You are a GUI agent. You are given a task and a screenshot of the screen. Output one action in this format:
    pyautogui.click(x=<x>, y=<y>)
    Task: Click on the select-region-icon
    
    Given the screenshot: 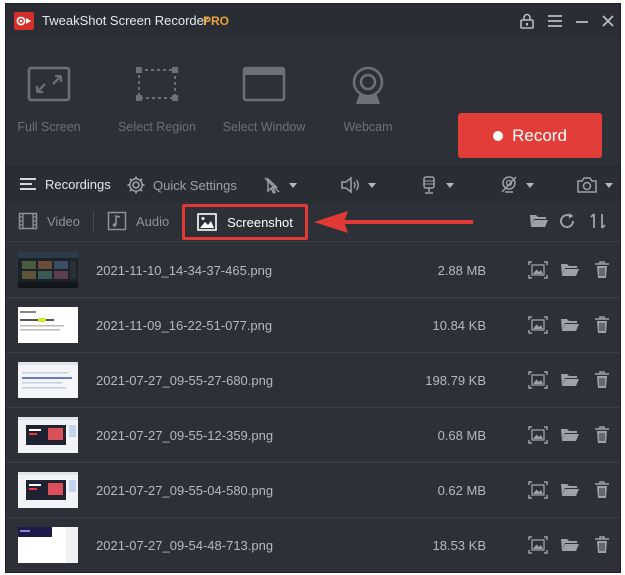 What is the action you would take?
    pyautogui.click(x=157, y=84)
    